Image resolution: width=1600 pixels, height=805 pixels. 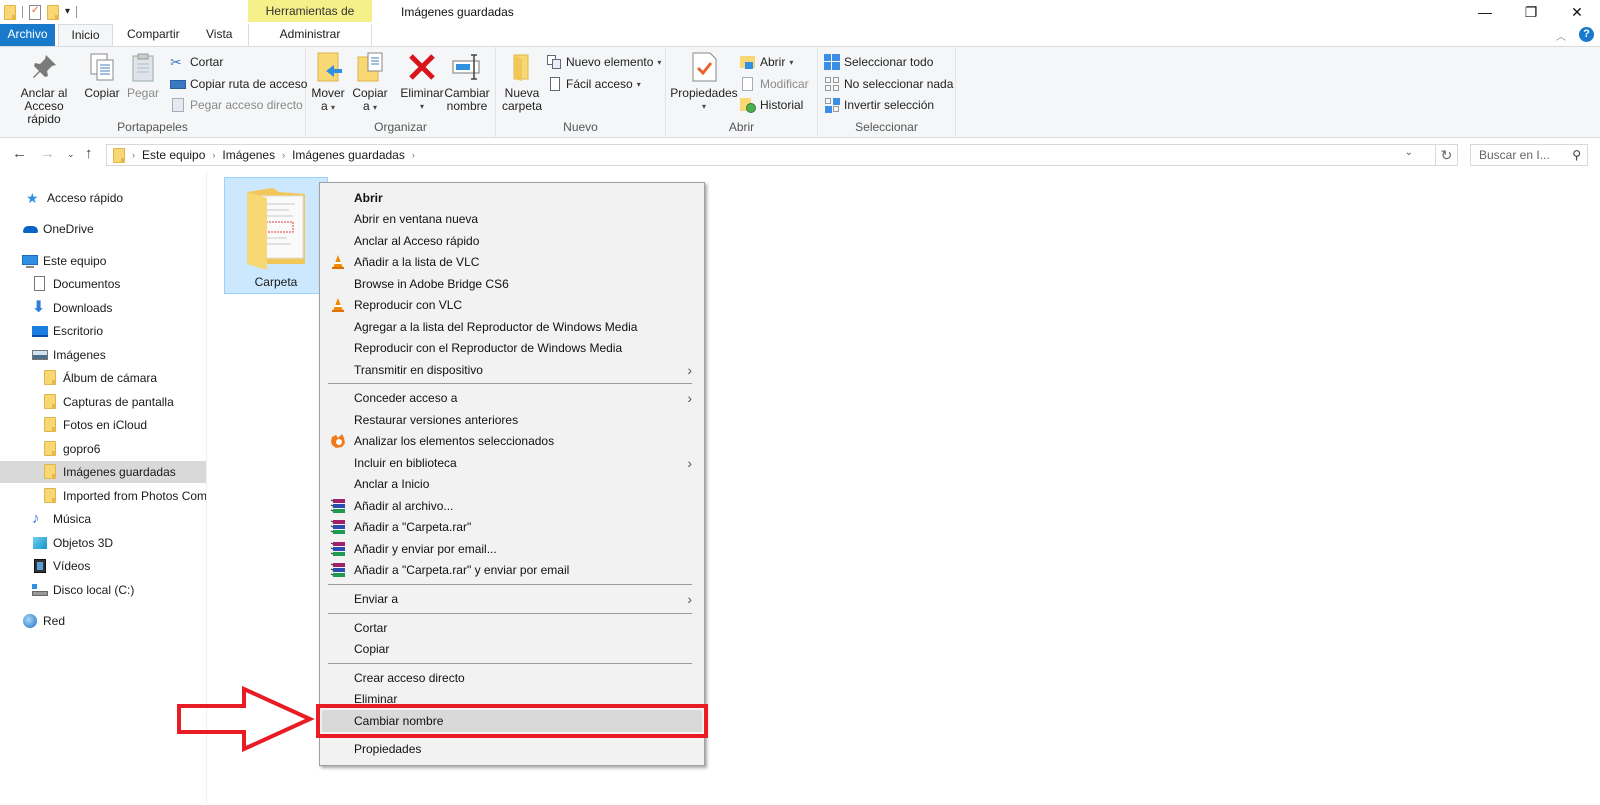 I want to click on folder-item-selected: Carpeta, so click(x=276, y=235).